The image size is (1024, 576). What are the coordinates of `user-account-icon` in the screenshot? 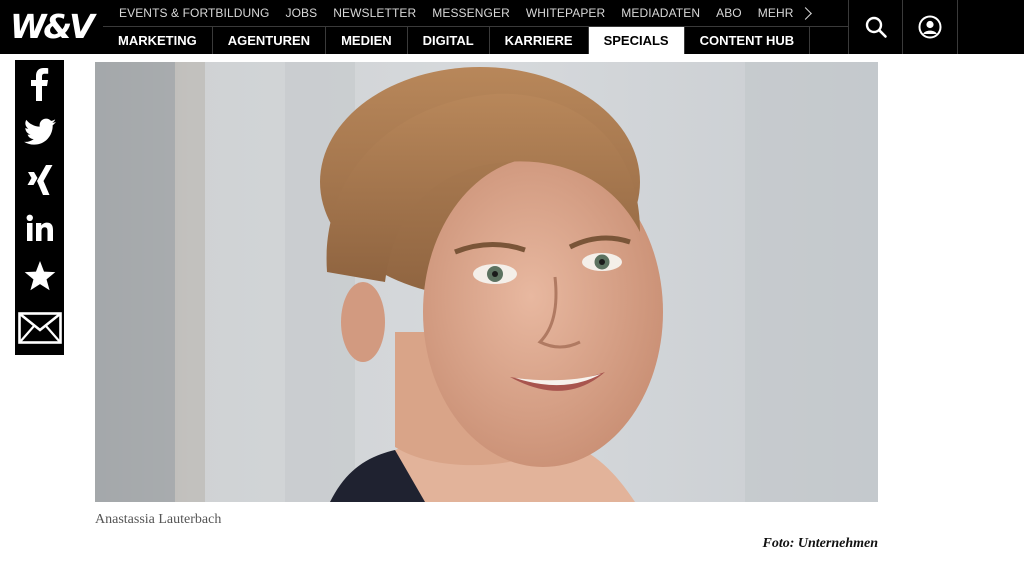 It's located at (930, 27).